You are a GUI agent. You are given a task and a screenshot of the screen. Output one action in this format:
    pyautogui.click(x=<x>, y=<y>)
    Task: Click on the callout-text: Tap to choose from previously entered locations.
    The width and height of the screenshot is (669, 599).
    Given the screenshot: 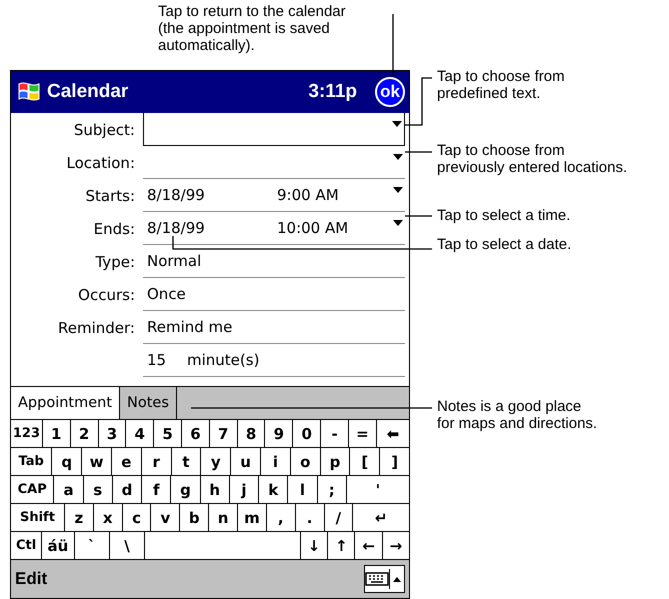 What is the action you would take?
    pyautogui.click(x=532, y=159)
    